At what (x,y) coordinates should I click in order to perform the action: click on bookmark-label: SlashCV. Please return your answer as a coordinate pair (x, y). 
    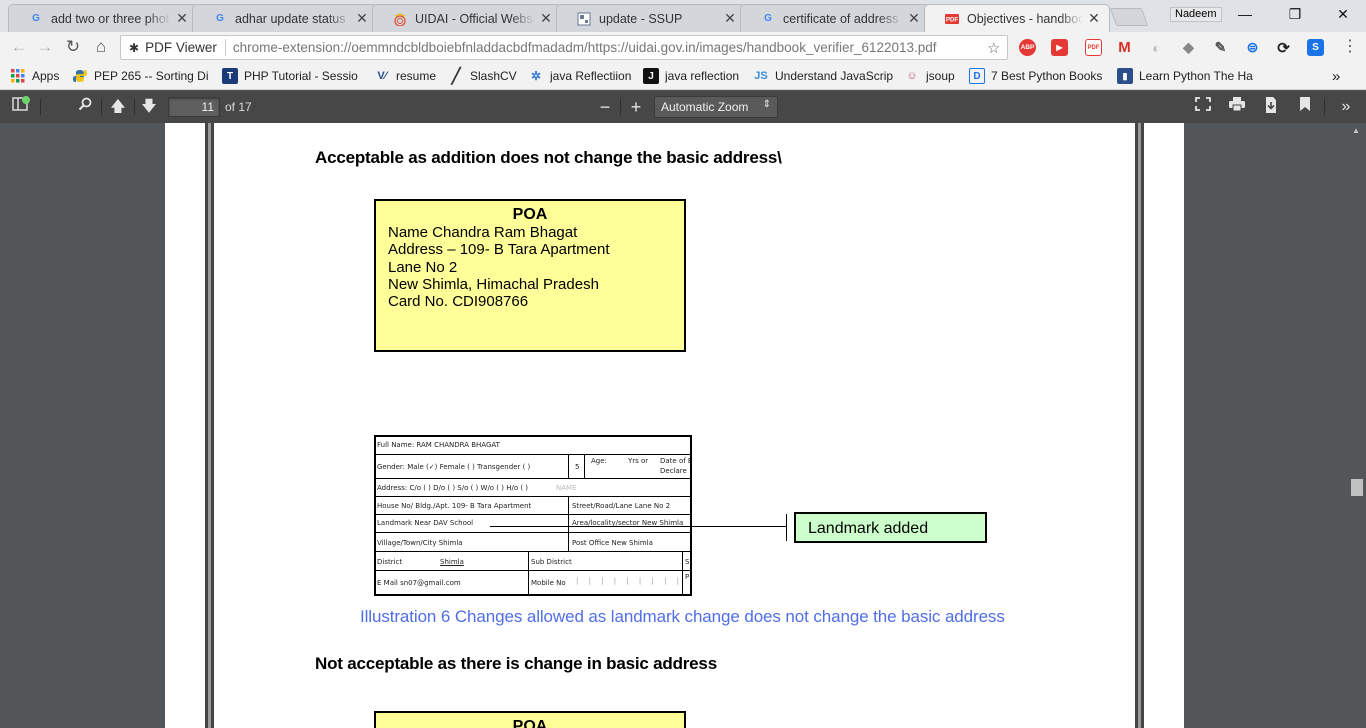
    Looking at the image, I should click on (493, 76).